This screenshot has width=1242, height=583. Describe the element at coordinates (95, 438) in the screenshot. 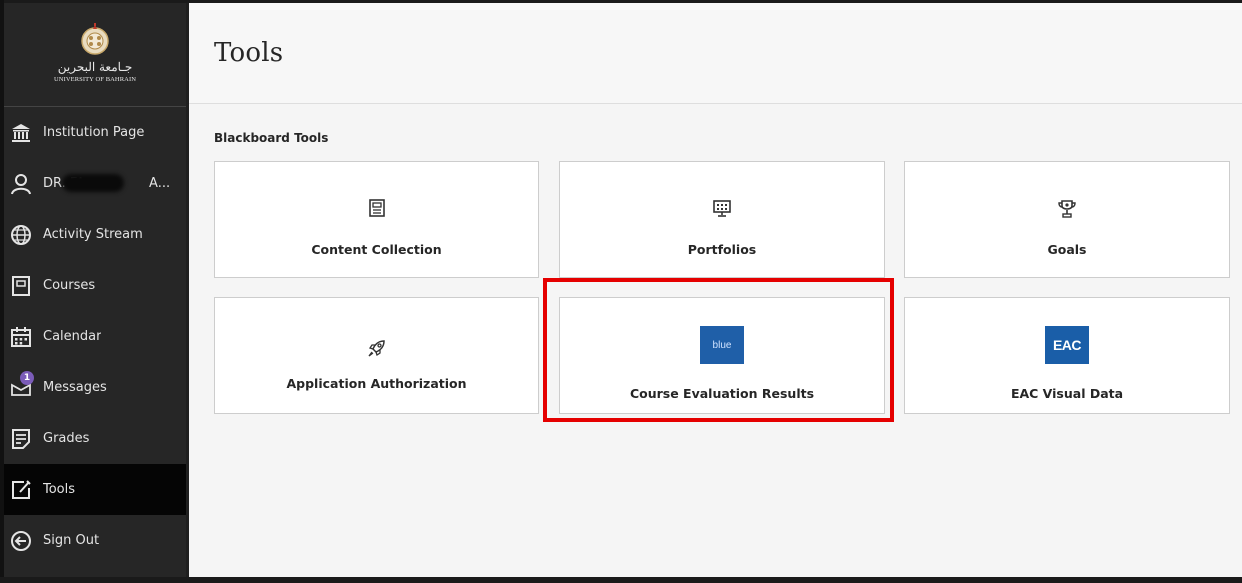

I see `sidebar-item-grades: Grades` at that location.